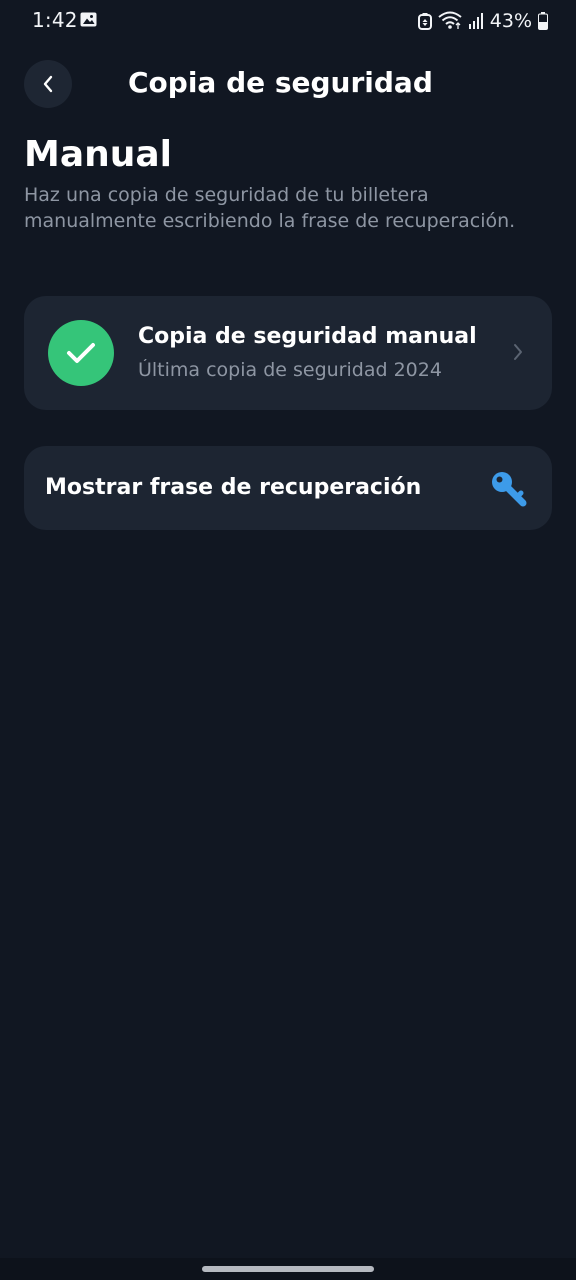 The image size is (576, 1280). What do you see at coordinates (509, 489) in the screenshot?
I see `key-icon` at bounding box center [509, 489].